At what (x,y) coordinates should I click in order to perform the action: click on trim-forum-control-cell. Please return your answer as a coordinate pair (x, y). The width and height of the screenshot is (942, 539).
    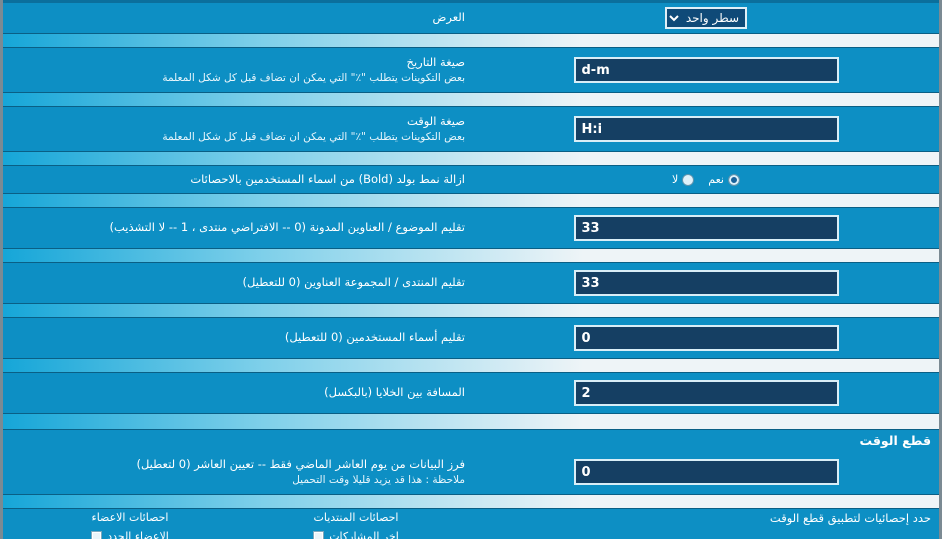
    Looking at the image, I should click on (706, 283).